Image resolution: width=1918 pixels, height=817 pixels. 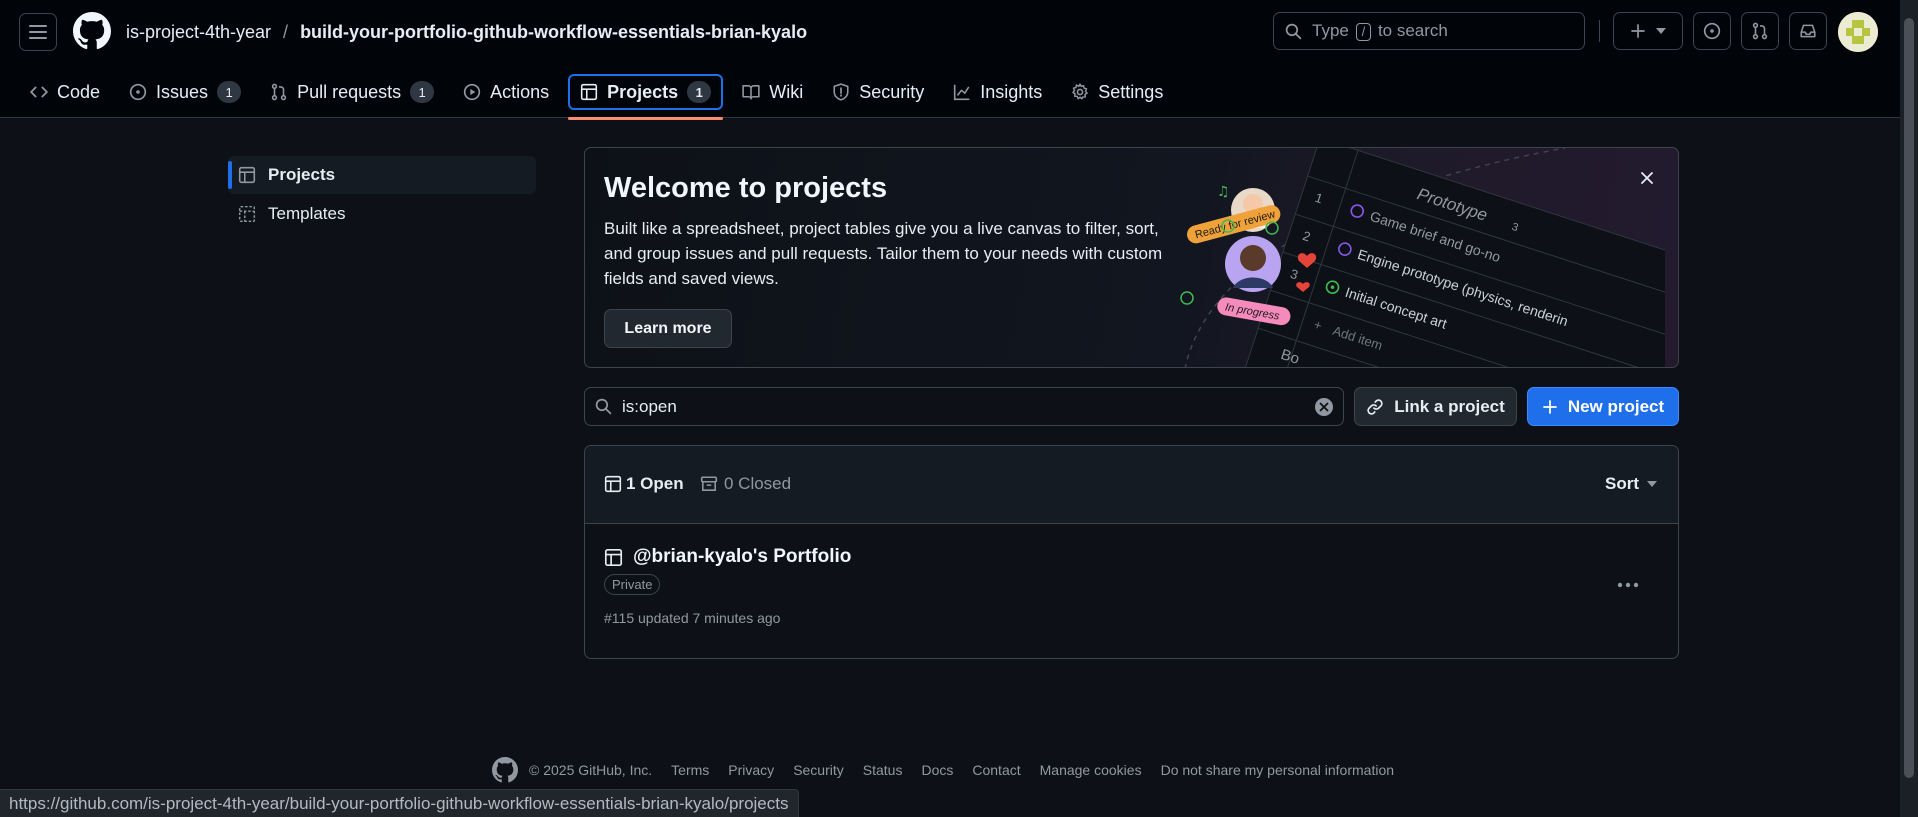 What do you see at coordinates (302, 174) in the screenshot?
I see `sidebar-item-label: Projects` at bounding box center [302, 174].